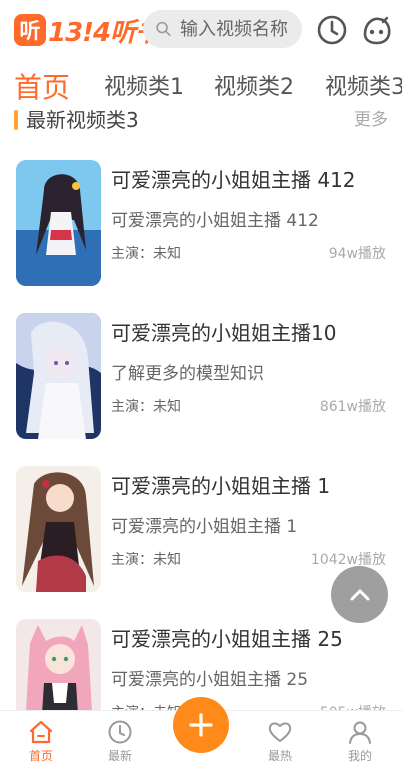  I want to click on chevron-up-icon, so click(359, 594).